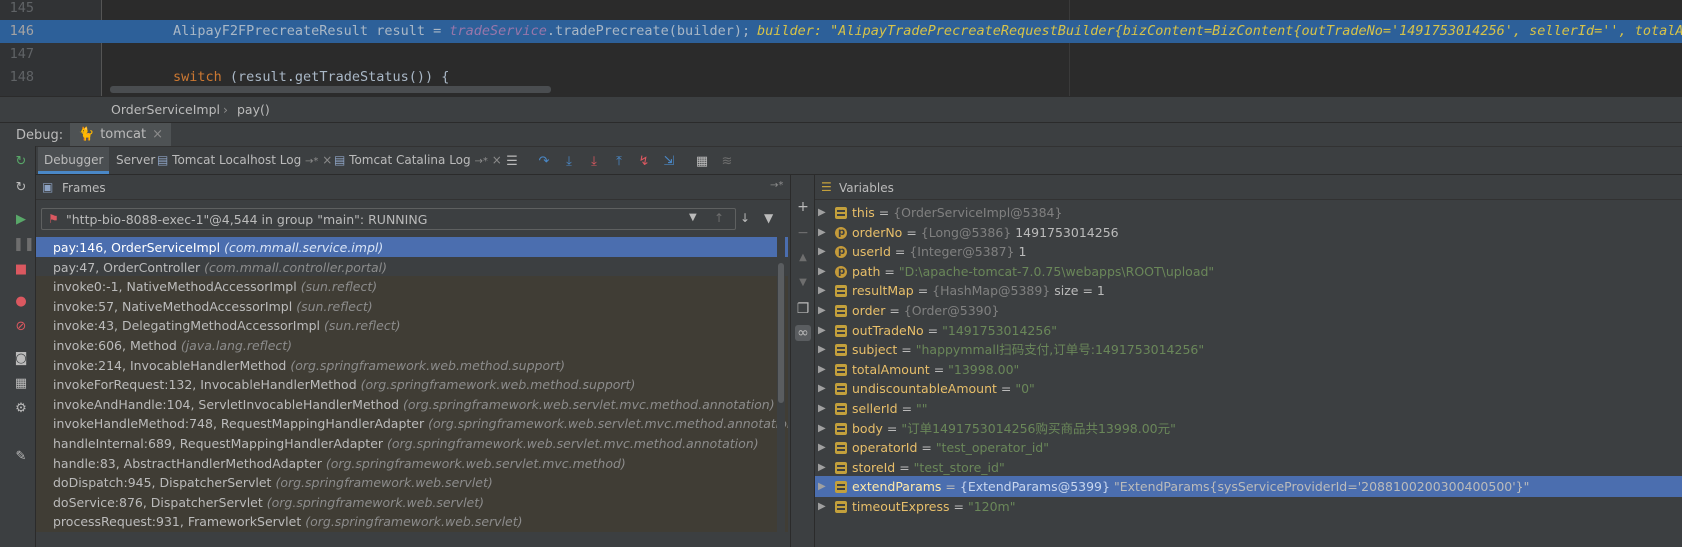 This screenshot has height=547, width=1682. What do you see at coordinates (1248, 388) in the screenshot?
I see `variable-row: ▶ undiscountableAmount = "0"` at bounding box center [1248, 388].